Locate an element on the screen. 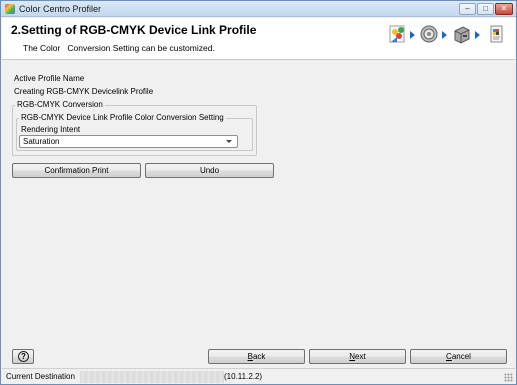  current-destination-label: Current Destination is located at coordinates (40, 376).